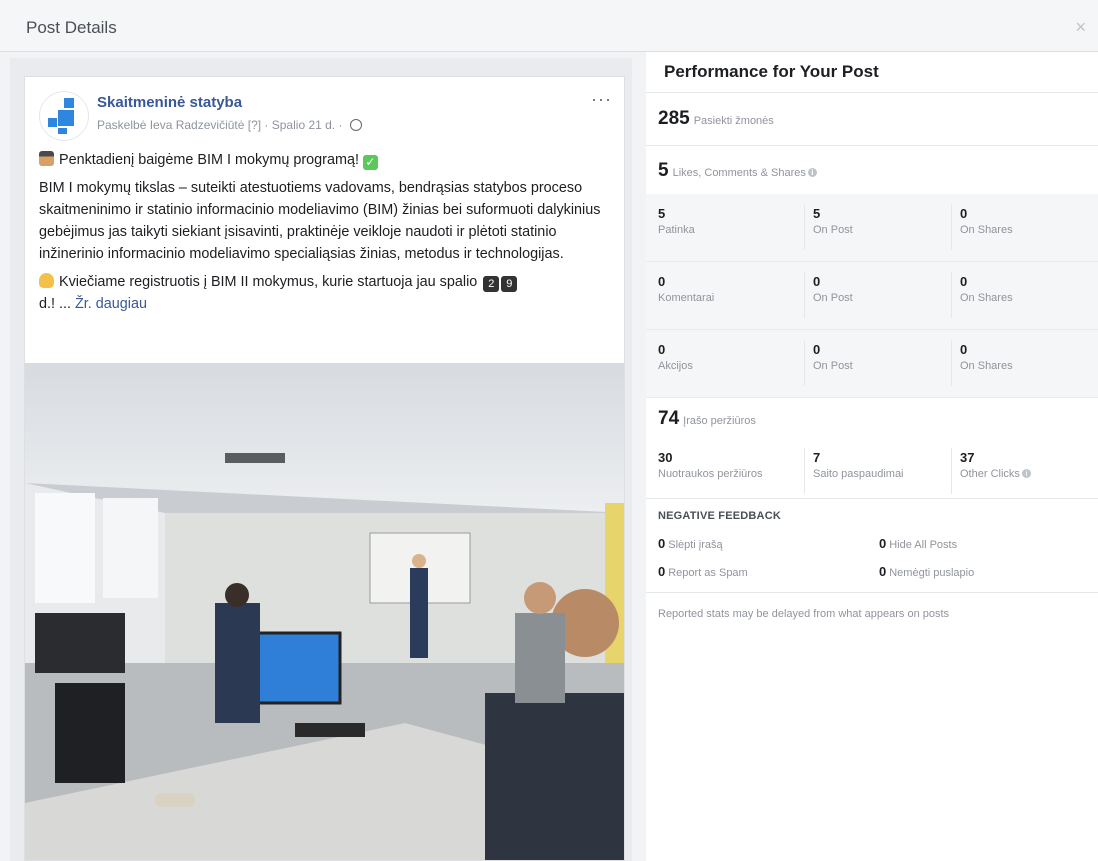 This screenshot has width=1098, height=861. Describe the element at coordinates (872, 228) in the screenshot. I see `likes-row: 5 Patinka 5 On Post 0 On Shares` at that location.